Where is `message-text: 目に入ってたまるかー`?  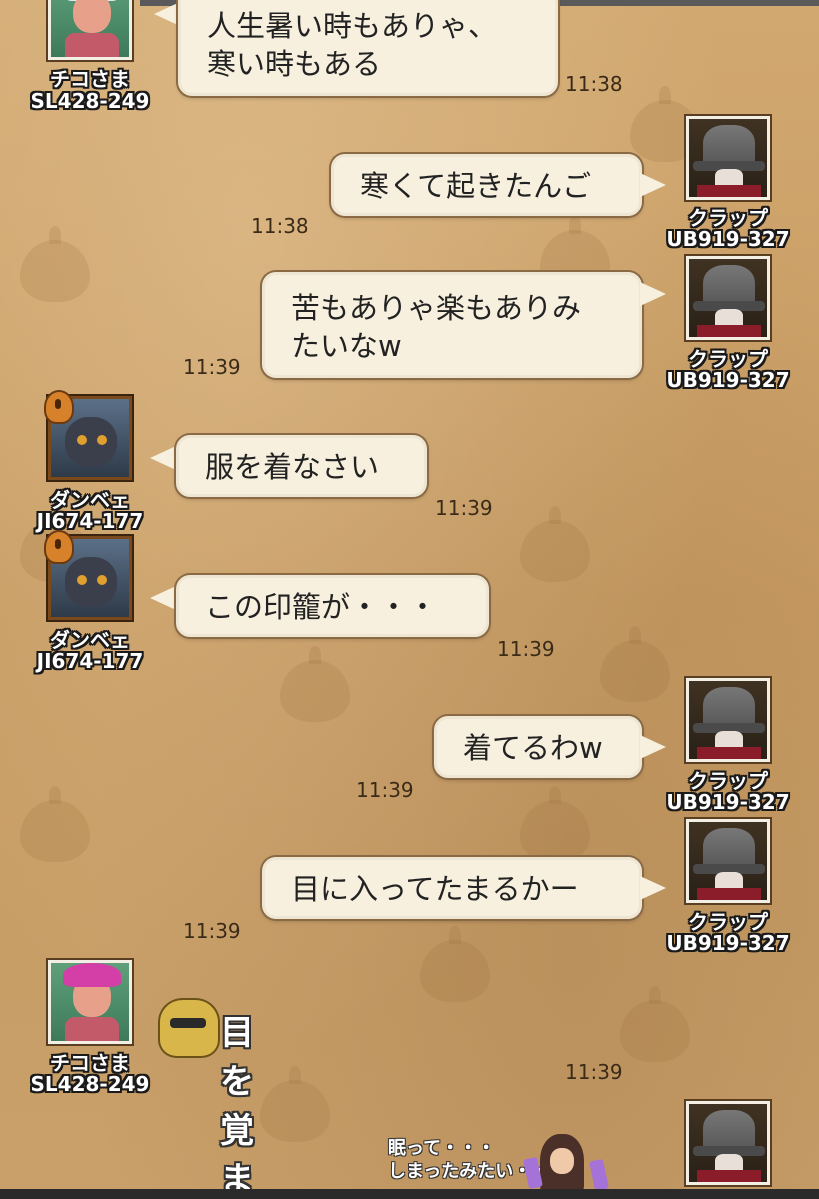 message-text: 目に入ってたまるかー is located at coordinates (435, 889).